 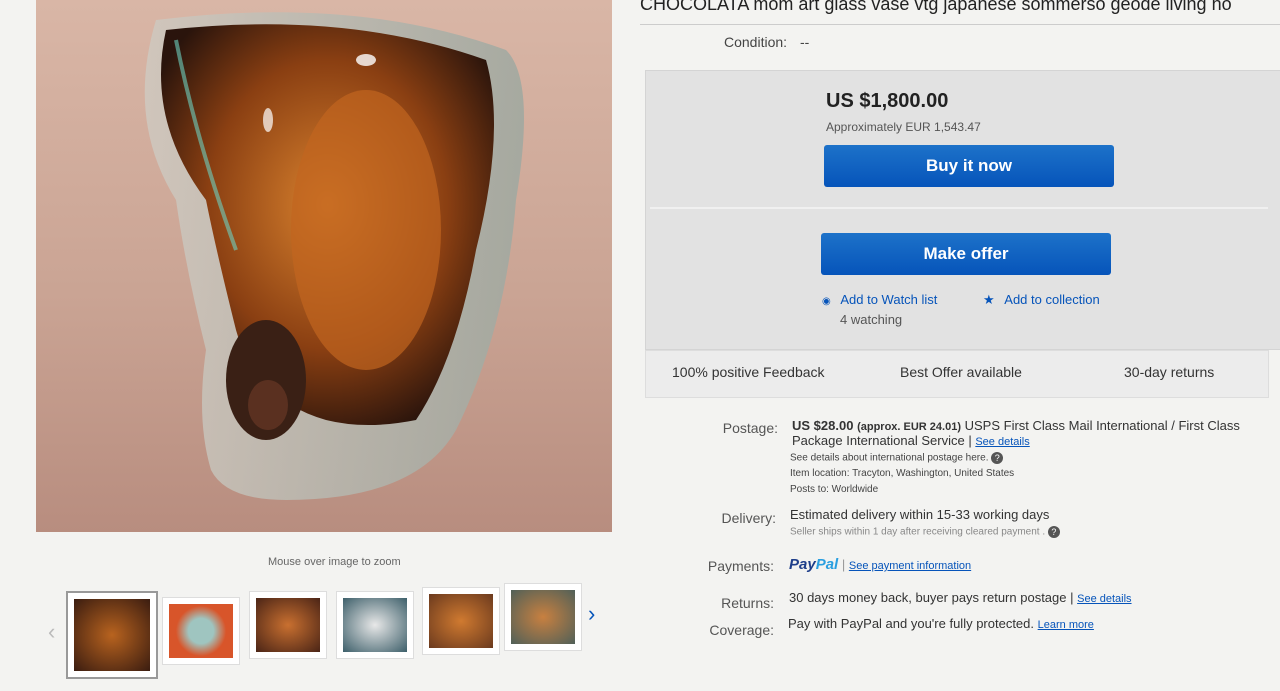 What do you see at coordinates (887, 101) in the screenshot?
I see `price: US $1,800.00` at bounding box center [887, 101].